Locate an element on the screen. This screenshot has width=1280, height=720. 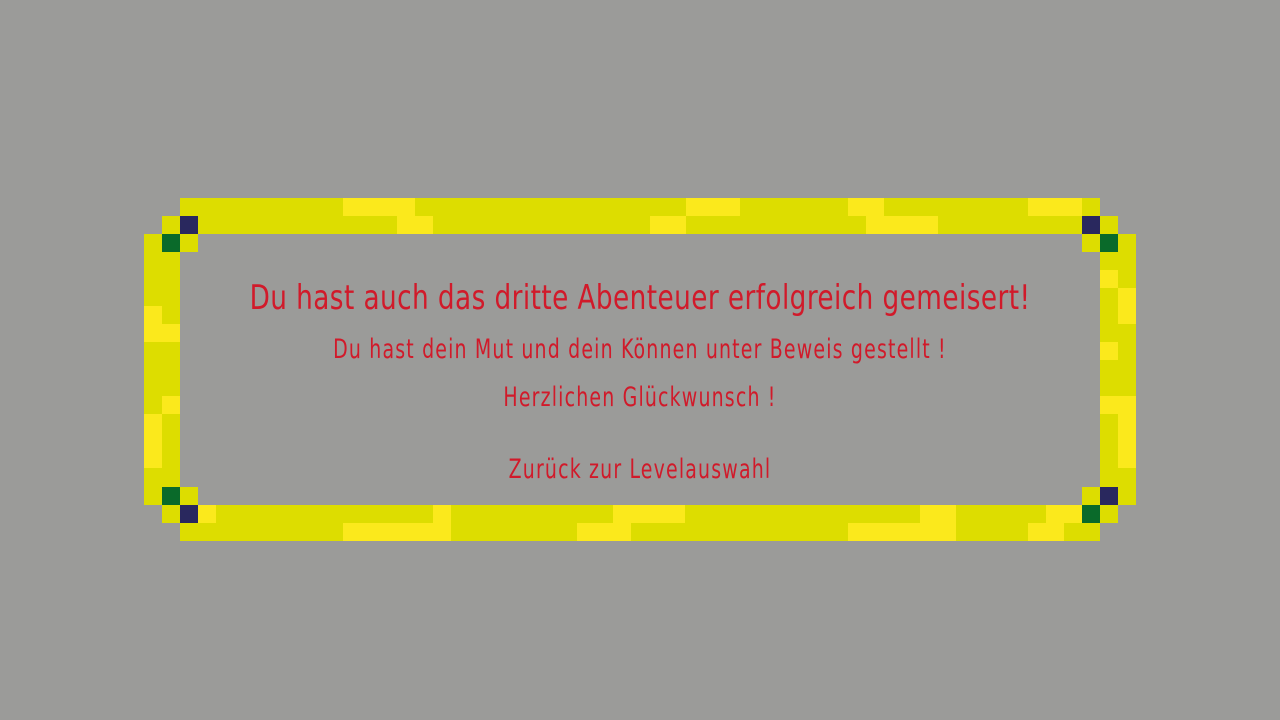
congratulations-text: Herzlichen Glückwunsch ! is located at coordinates (640, 397).